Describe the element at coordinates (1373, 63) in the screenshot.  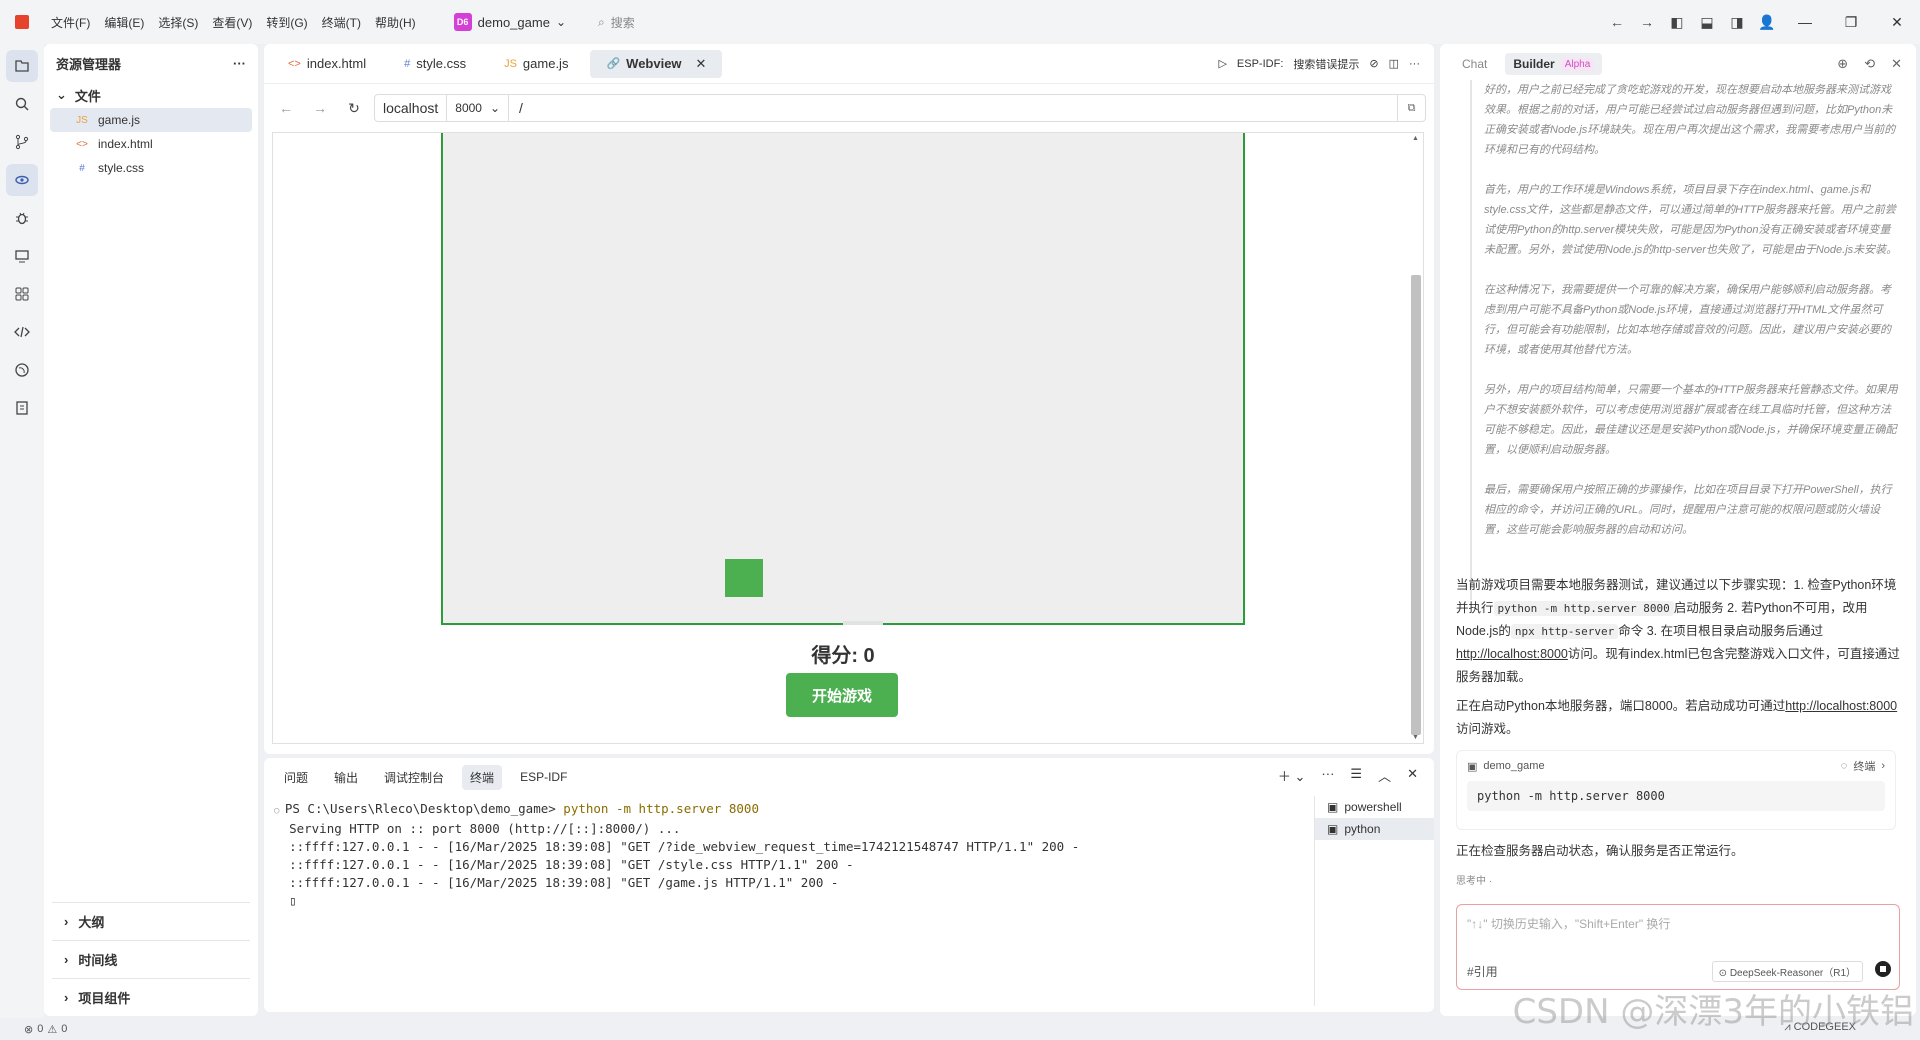
I see `compass-icon: ⊘` at that location.